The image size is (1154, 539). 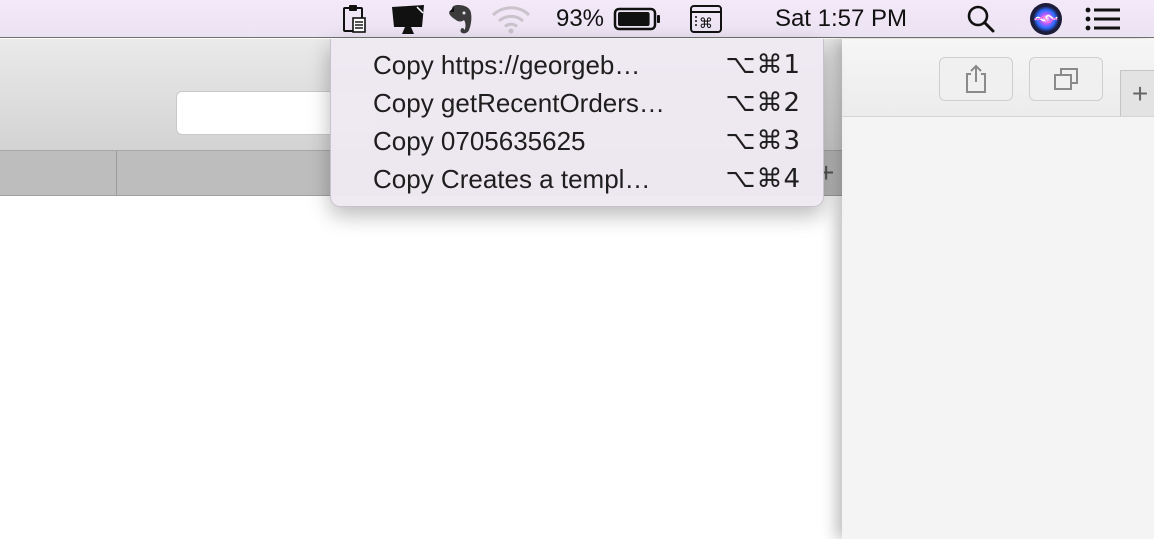 I want to click on clipboard-icon, so click(x=354, y=19).